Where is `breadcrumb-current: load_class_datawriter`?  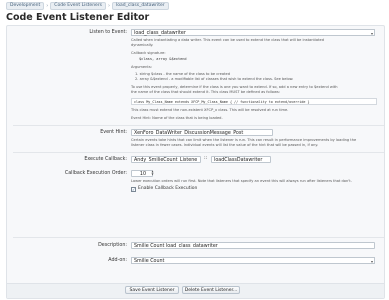 breadcrumb-current: load_class_datawriter is located at coordinates (140, 6).